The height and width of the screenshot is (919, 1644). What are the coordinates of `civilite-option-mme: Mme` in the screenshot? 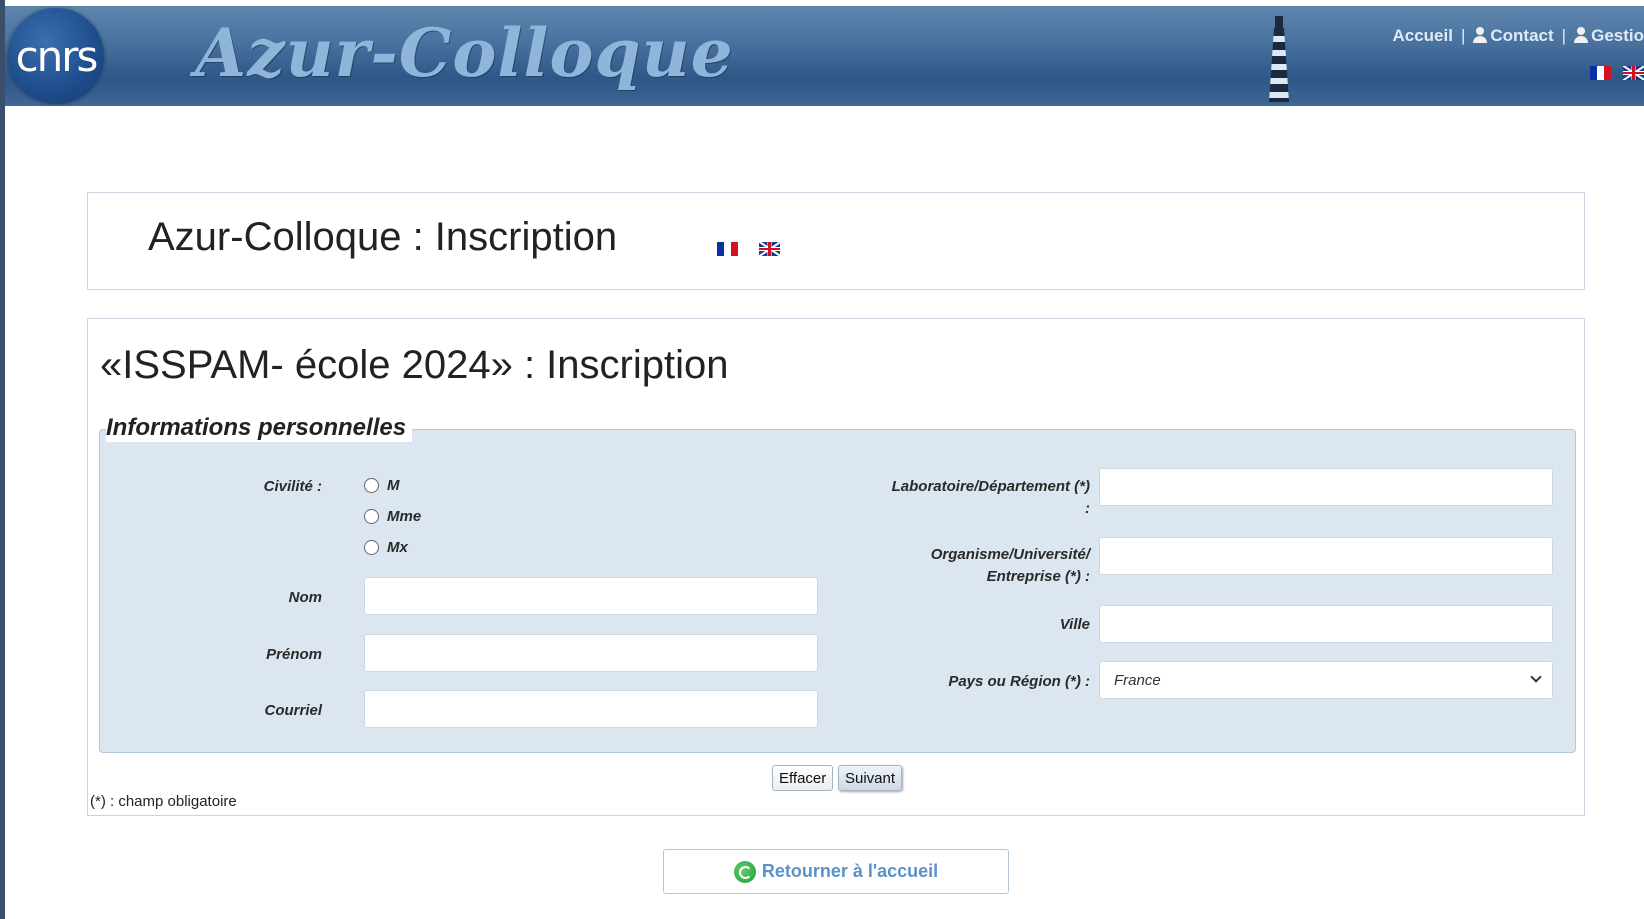 It's located at (392, 516).